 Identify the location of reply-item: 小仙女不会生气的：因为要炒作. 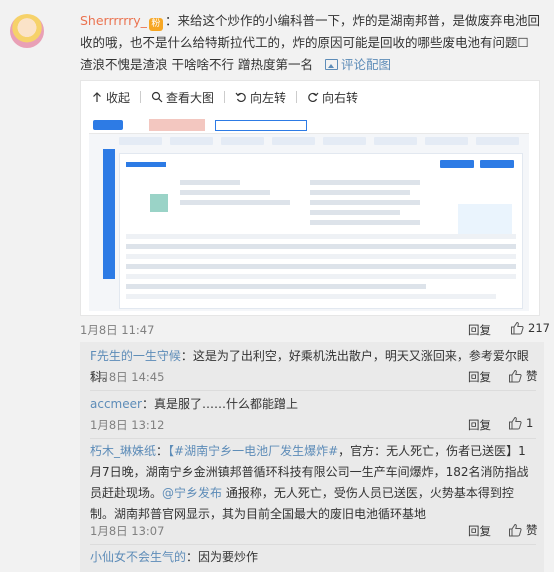
(313, 557).